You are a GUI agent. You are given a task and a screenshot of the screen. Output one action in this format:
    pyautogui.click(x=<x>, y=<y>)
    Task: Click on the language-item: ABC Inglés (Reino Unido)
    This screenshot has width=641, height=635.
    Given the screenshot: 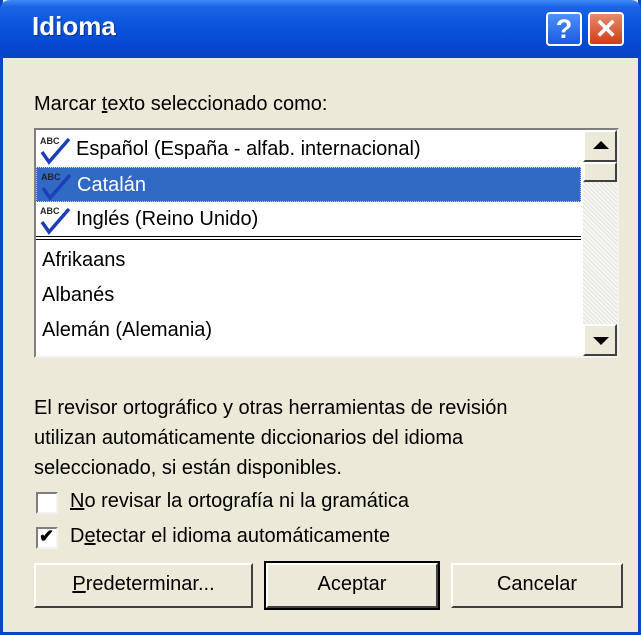 What is the action you would take?
    pyautogui.click(x=308, y=219)
    